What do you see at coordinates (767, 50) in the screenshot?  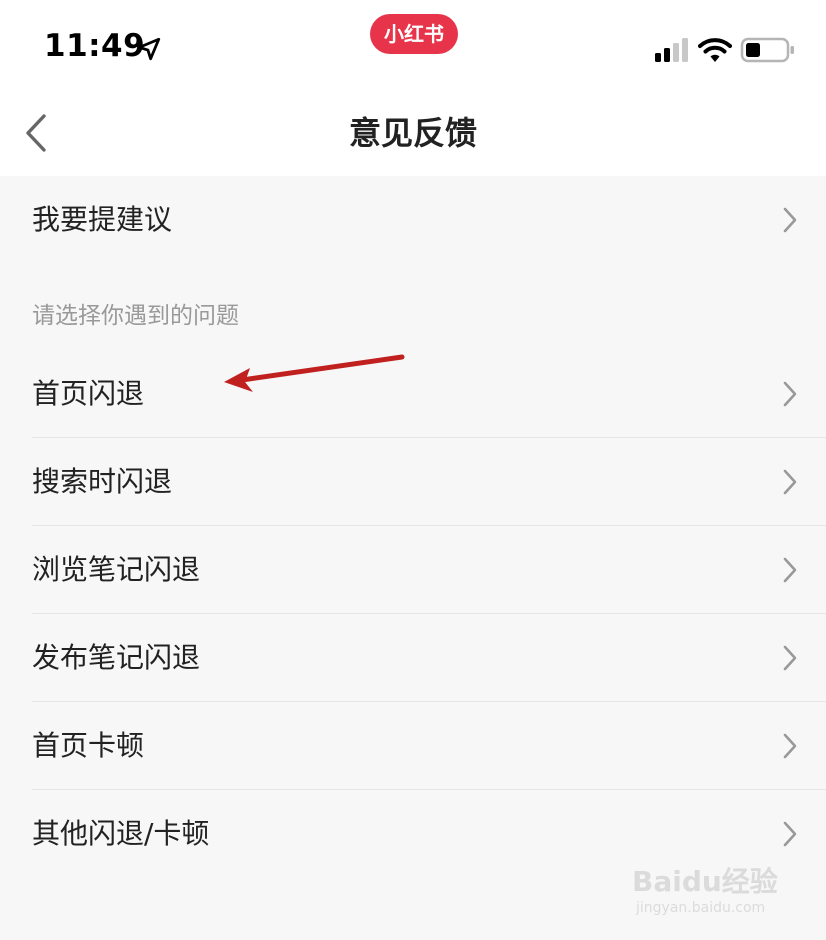 I see `battery-icon` at bounding box center [767, 50].